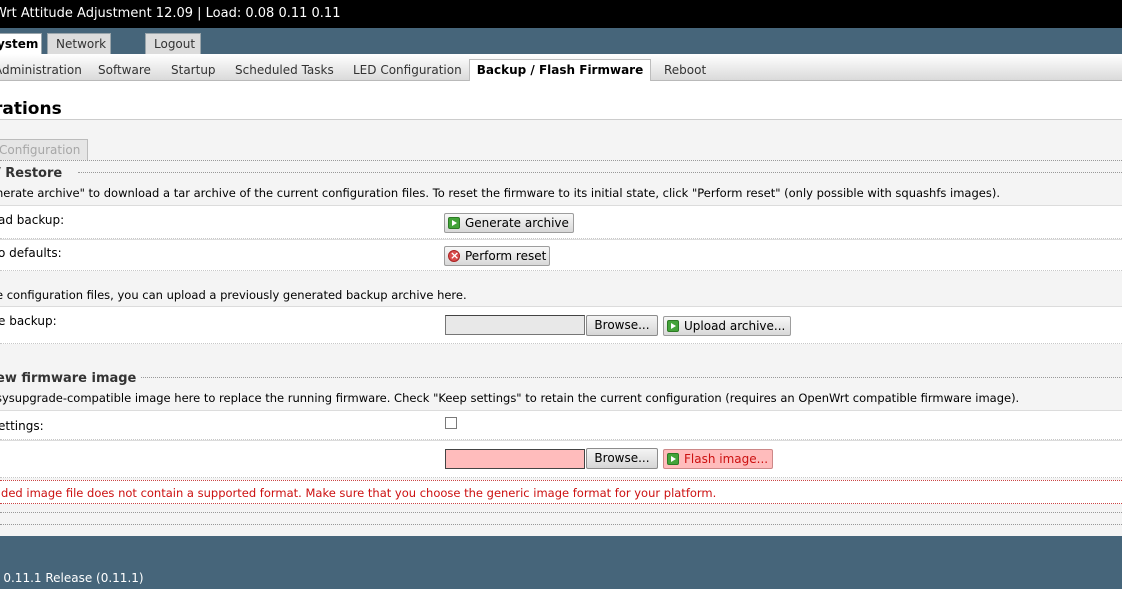 This screenshot has width=1122, height=589. What do you see at coordinates (31, 253) in the screenshot?
I see `reset-defaults-label: o defaults:` at bounding box center [31, 253].